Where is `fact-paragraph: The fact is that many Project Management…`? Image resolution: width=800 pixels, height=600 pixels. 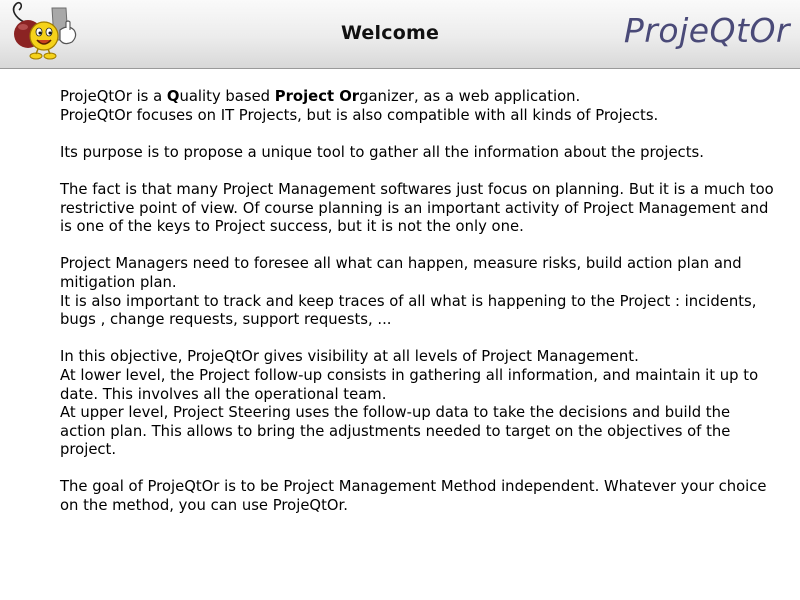
fact-paragraph: The fact is that many Project Management… is located at coordinates (417, 208).